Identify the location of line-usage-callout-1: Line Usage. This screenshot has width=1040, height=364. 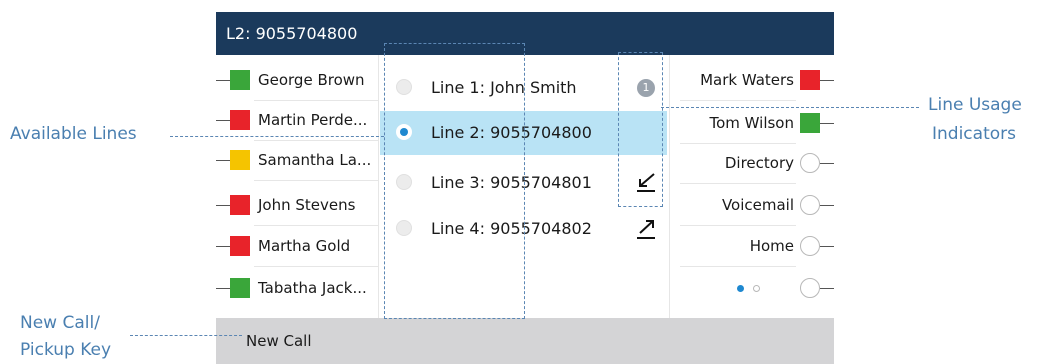
(975, 105).